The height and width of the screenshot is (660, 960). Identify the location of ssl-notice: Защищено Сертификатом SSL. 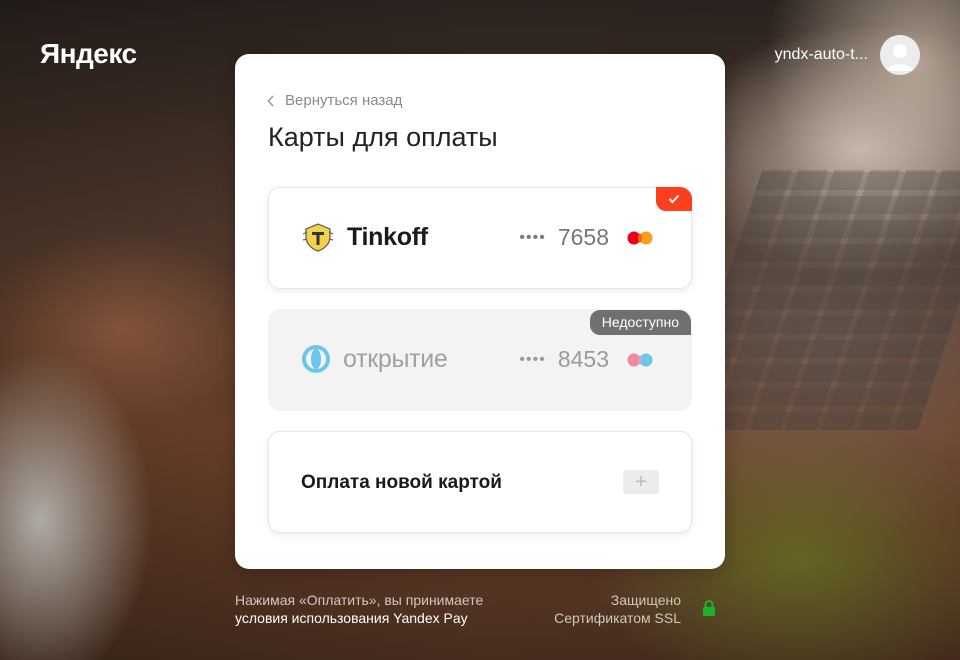
(617, 609).